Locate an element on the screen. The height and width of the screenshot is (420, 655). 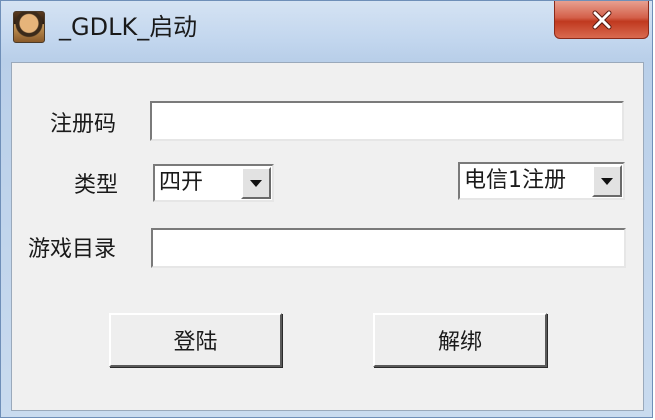
close-button is located at coordinates (601, 20).